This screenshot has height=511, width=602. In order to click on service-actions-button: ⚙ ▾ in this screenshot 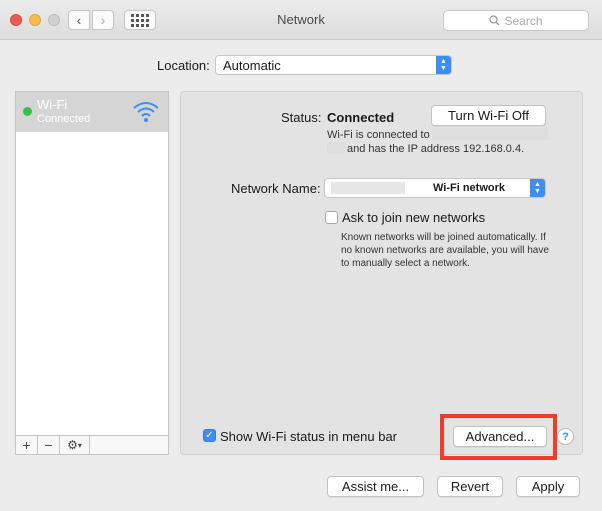, I will do `click(75, 445)`.